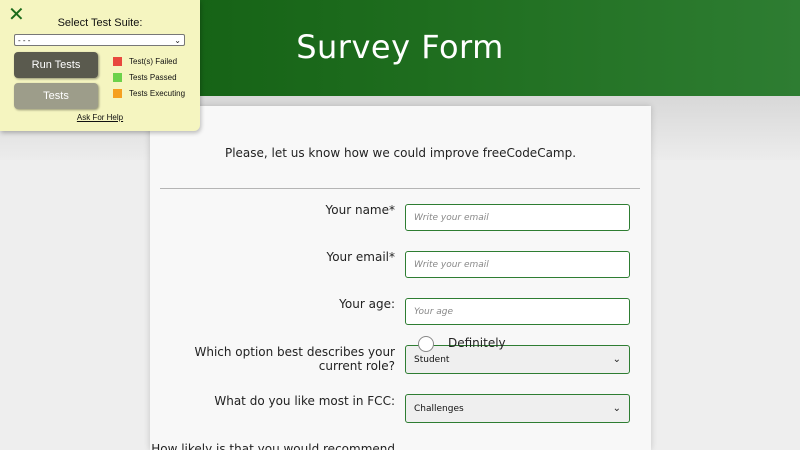 The height and width of the screenshot is (450, 800). Describe the element at coordinates (477, 343) in the screenshot. I see `recommend-option-label: Definitely` at that location.